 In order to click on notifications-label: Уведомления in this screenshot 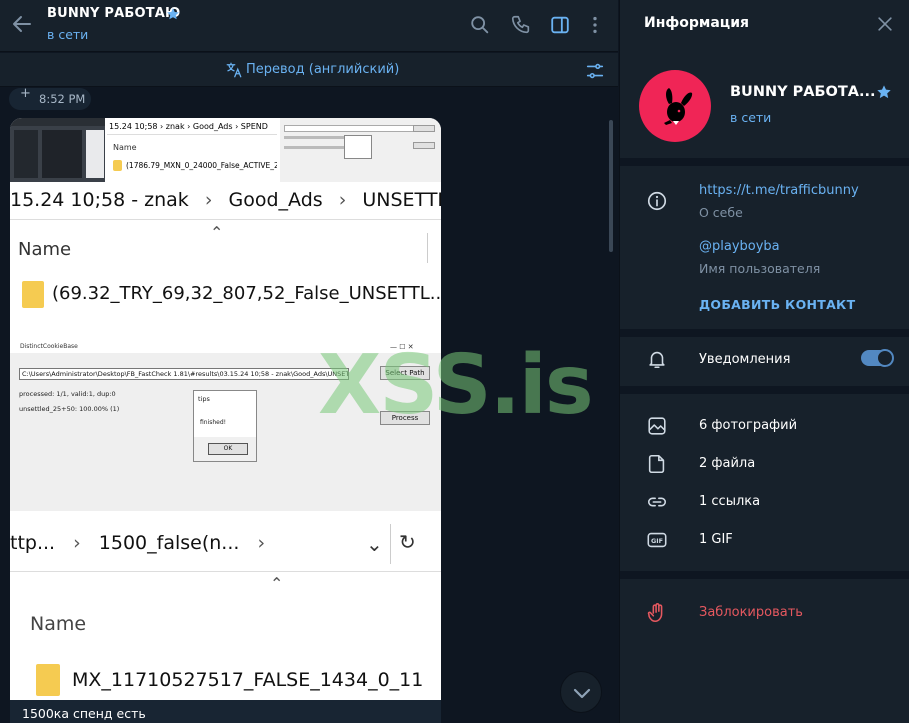, I will do `click(745, 359)`.